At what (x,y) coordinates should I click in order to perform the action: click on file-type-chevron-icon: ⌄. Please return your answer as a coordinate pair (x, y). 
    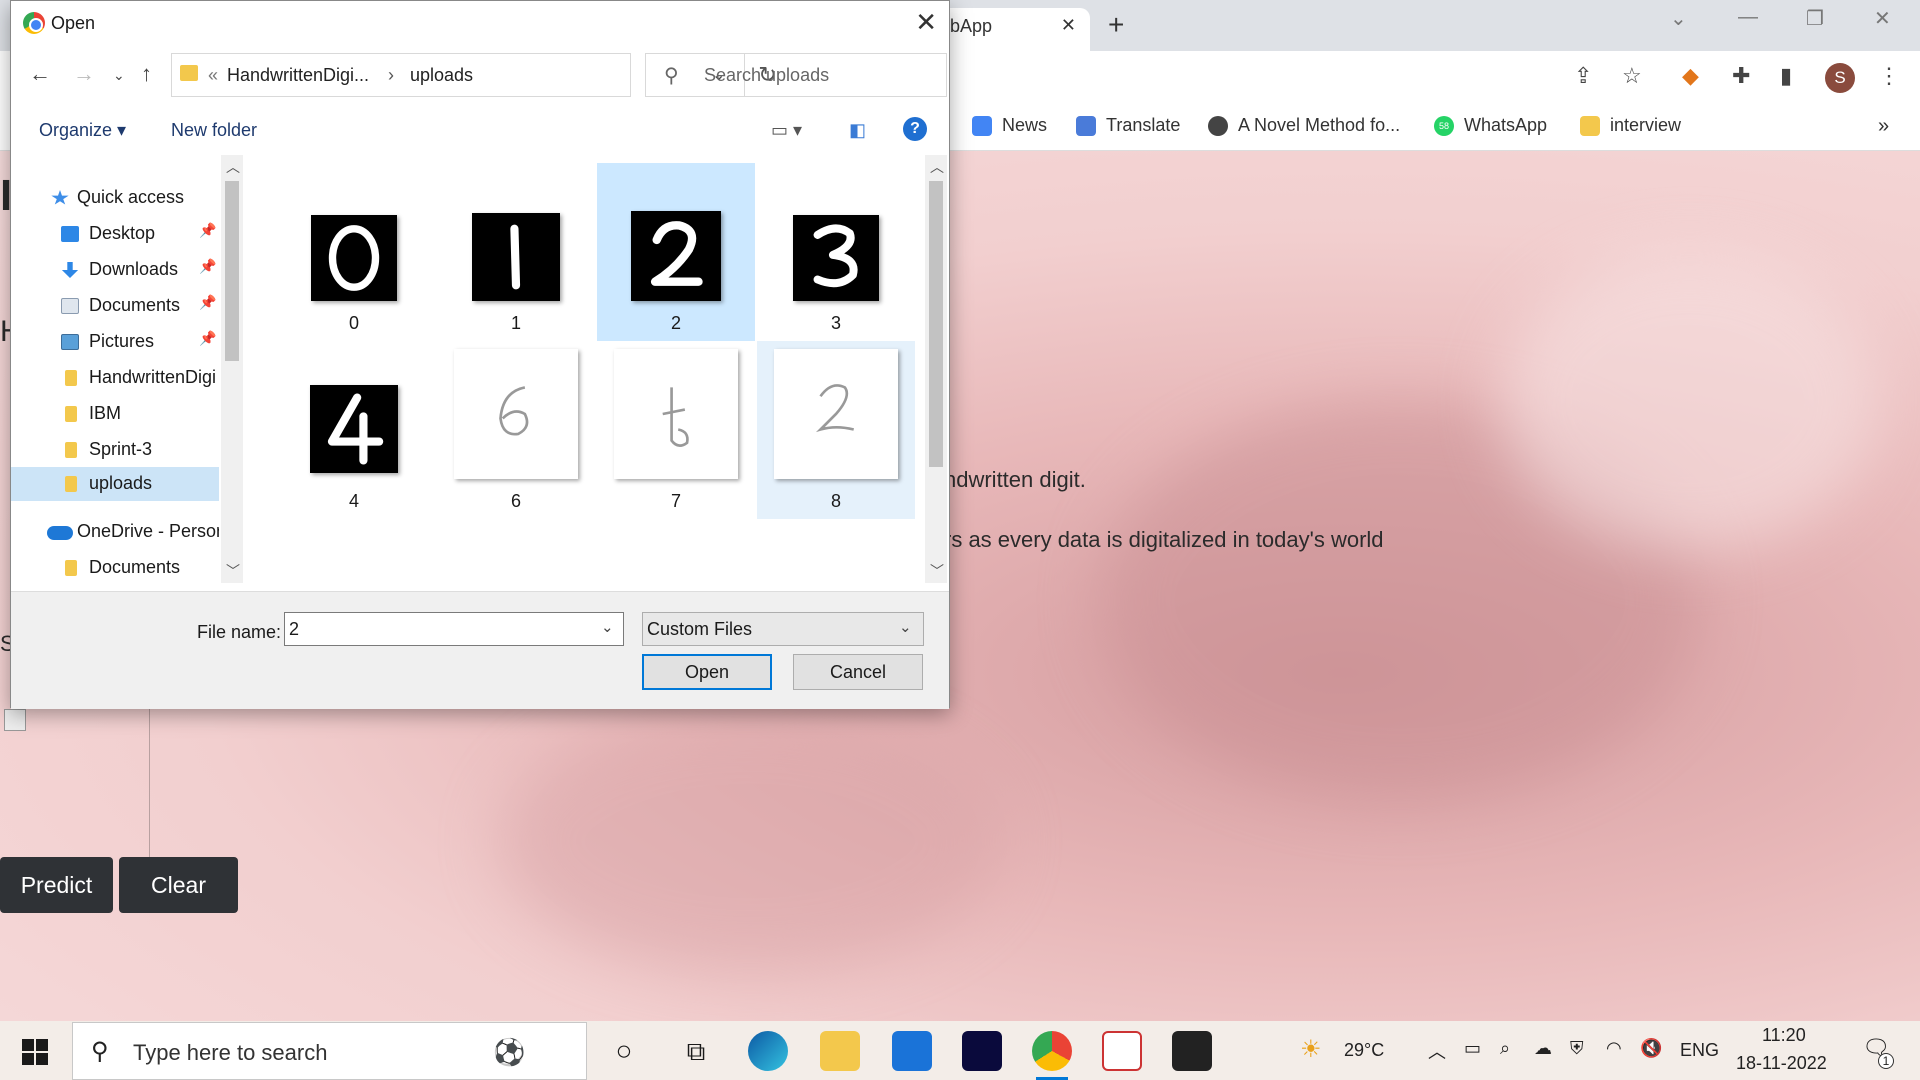
    Looking at the image, I should click on (905, 627).